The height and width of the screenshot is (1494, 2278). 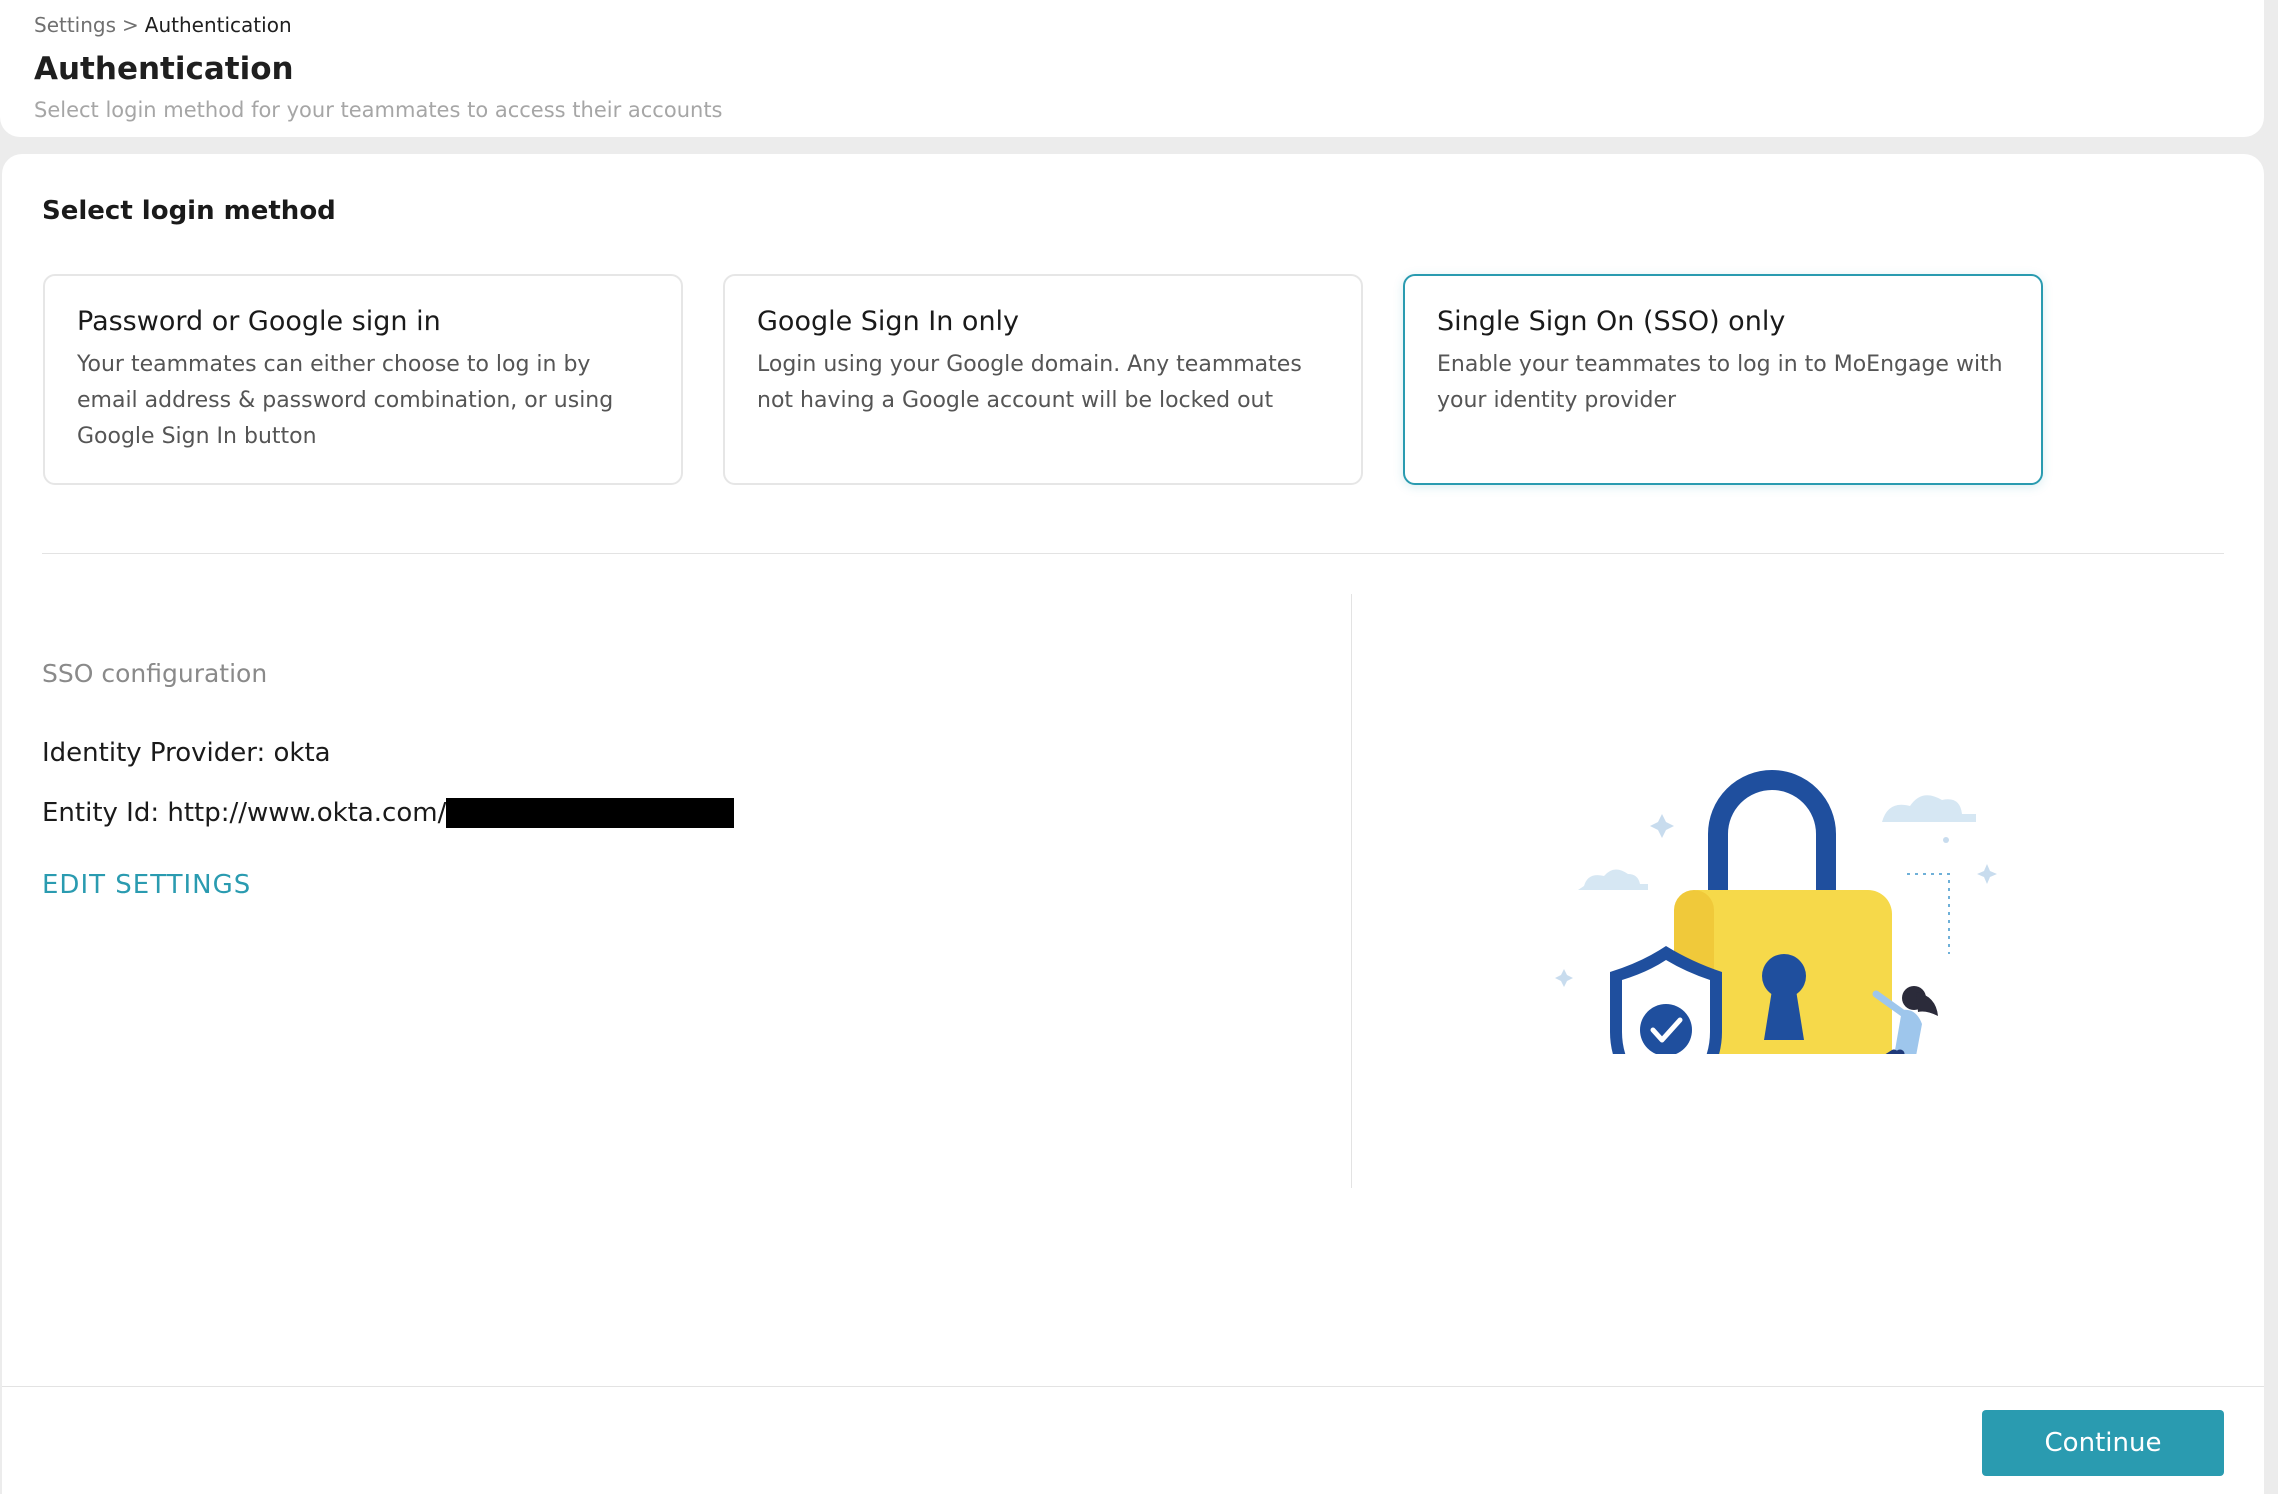 I want to click on lock-shackle, so click(x=1772, y=832).